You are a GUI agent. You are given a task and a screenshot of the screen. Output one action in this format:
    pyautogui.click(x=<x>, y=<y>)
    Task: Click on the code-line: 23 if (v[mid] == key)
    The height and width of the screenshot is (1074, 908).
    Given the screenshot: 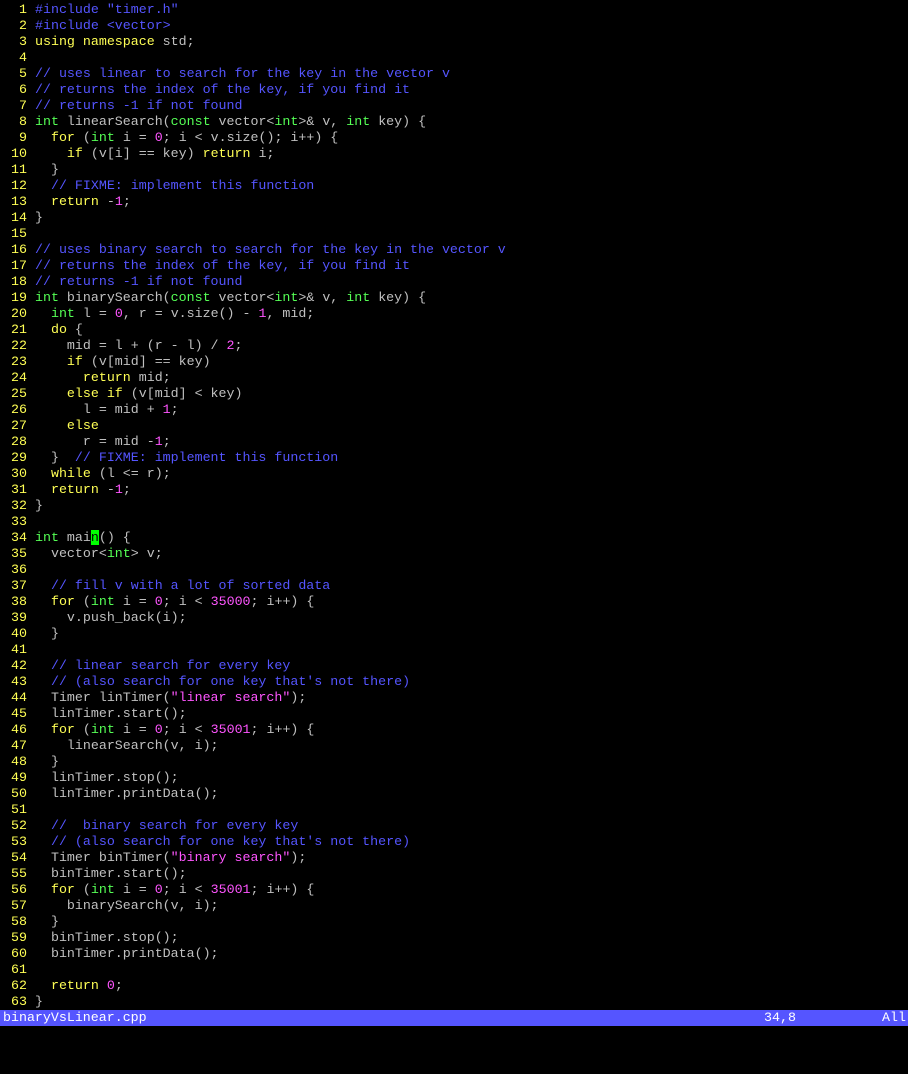 What is the action you would take?
    pyautogui.click(x=454, y=362)
    